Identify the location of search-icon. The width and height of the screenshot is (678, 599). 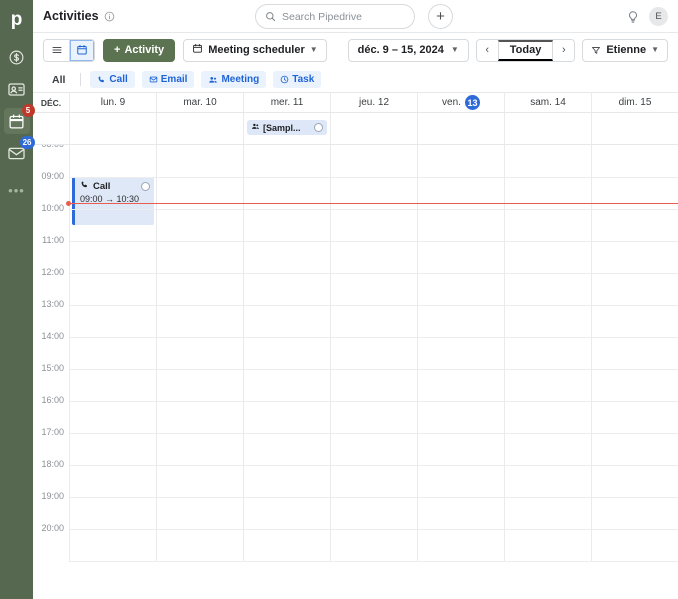
(270, 16).